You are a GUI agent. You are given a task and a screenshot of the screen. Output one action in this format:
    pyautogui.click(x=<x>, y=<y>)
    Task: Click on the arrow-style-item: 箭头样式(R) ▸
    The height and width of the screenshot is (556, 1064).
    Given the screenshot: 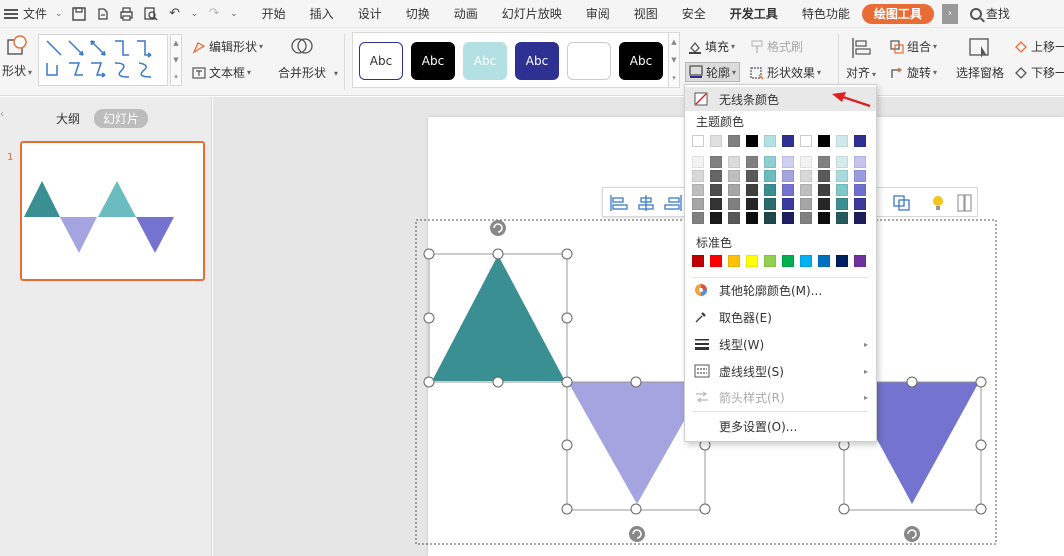 What is the action you would take?
    pyautogui.click(x=780, y=397)
    